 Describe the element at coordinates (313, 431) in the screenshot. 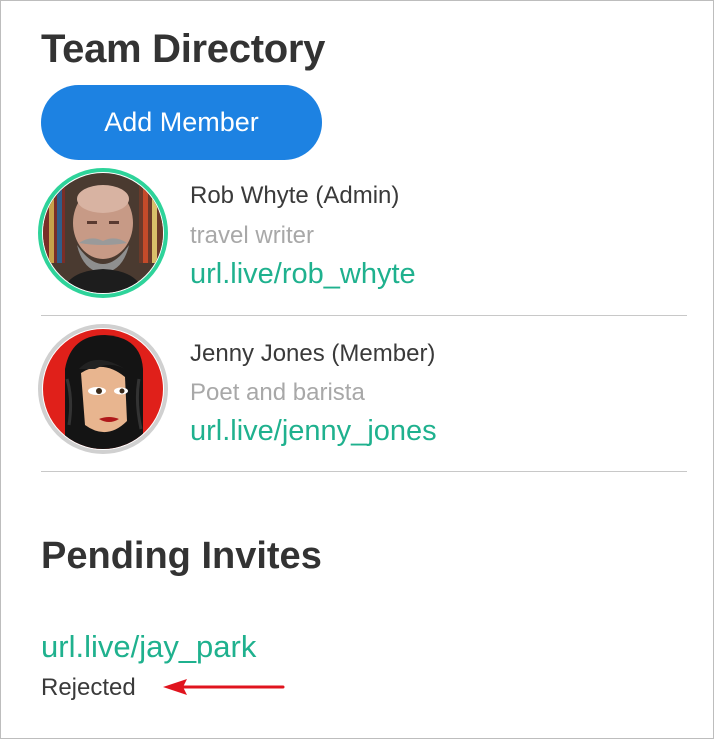

I see `member-profile-link: url.live/jenny_jones` at that location.